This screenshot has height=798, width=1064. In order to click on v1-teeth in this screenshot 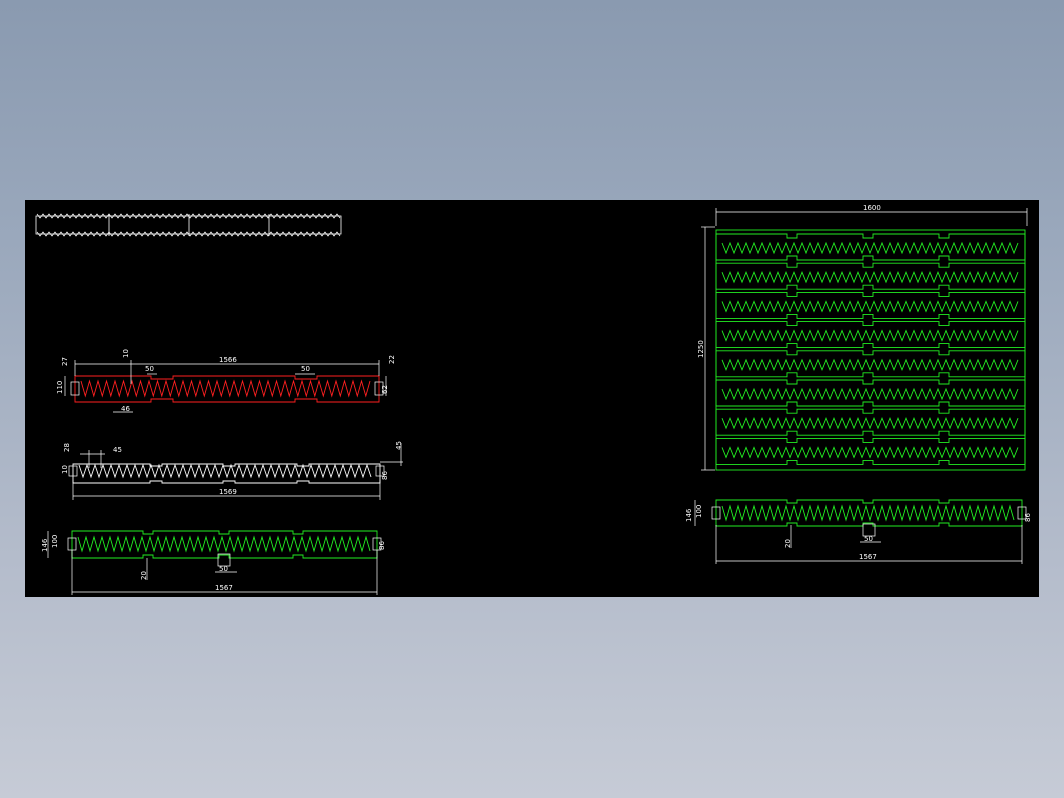, I will do `click(225, 388)`.